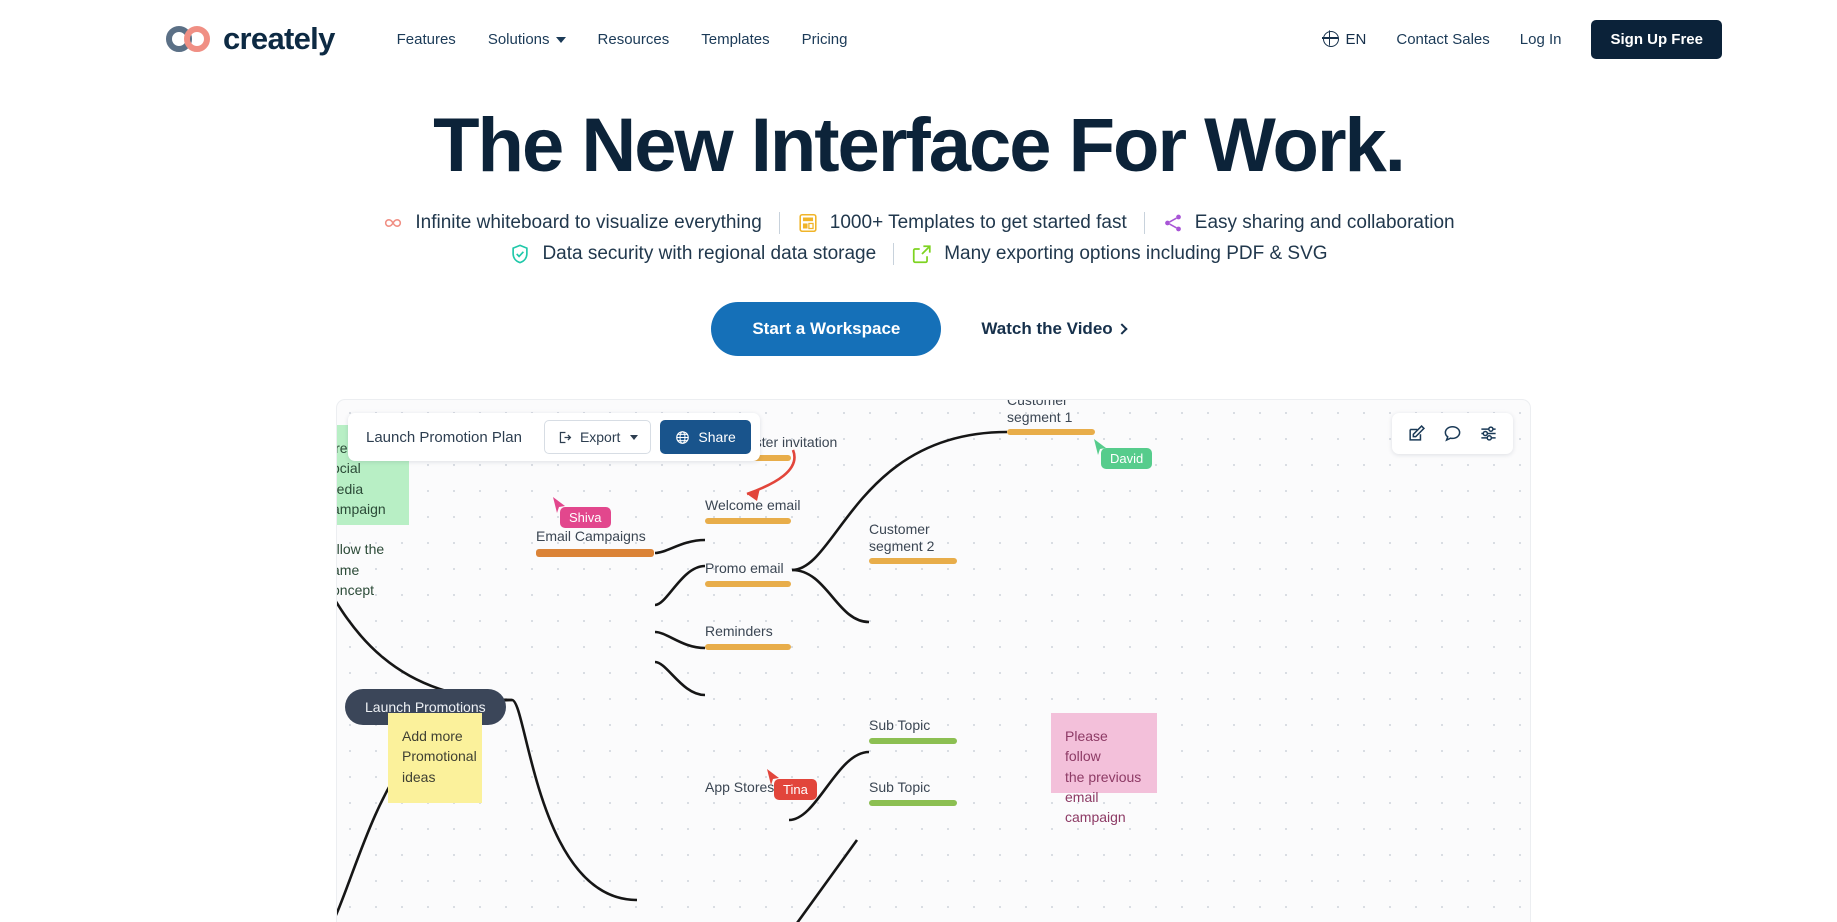 The height and width of the screenshot is (922, 1837). I want to click on export-button: Export, so click(597, 437).